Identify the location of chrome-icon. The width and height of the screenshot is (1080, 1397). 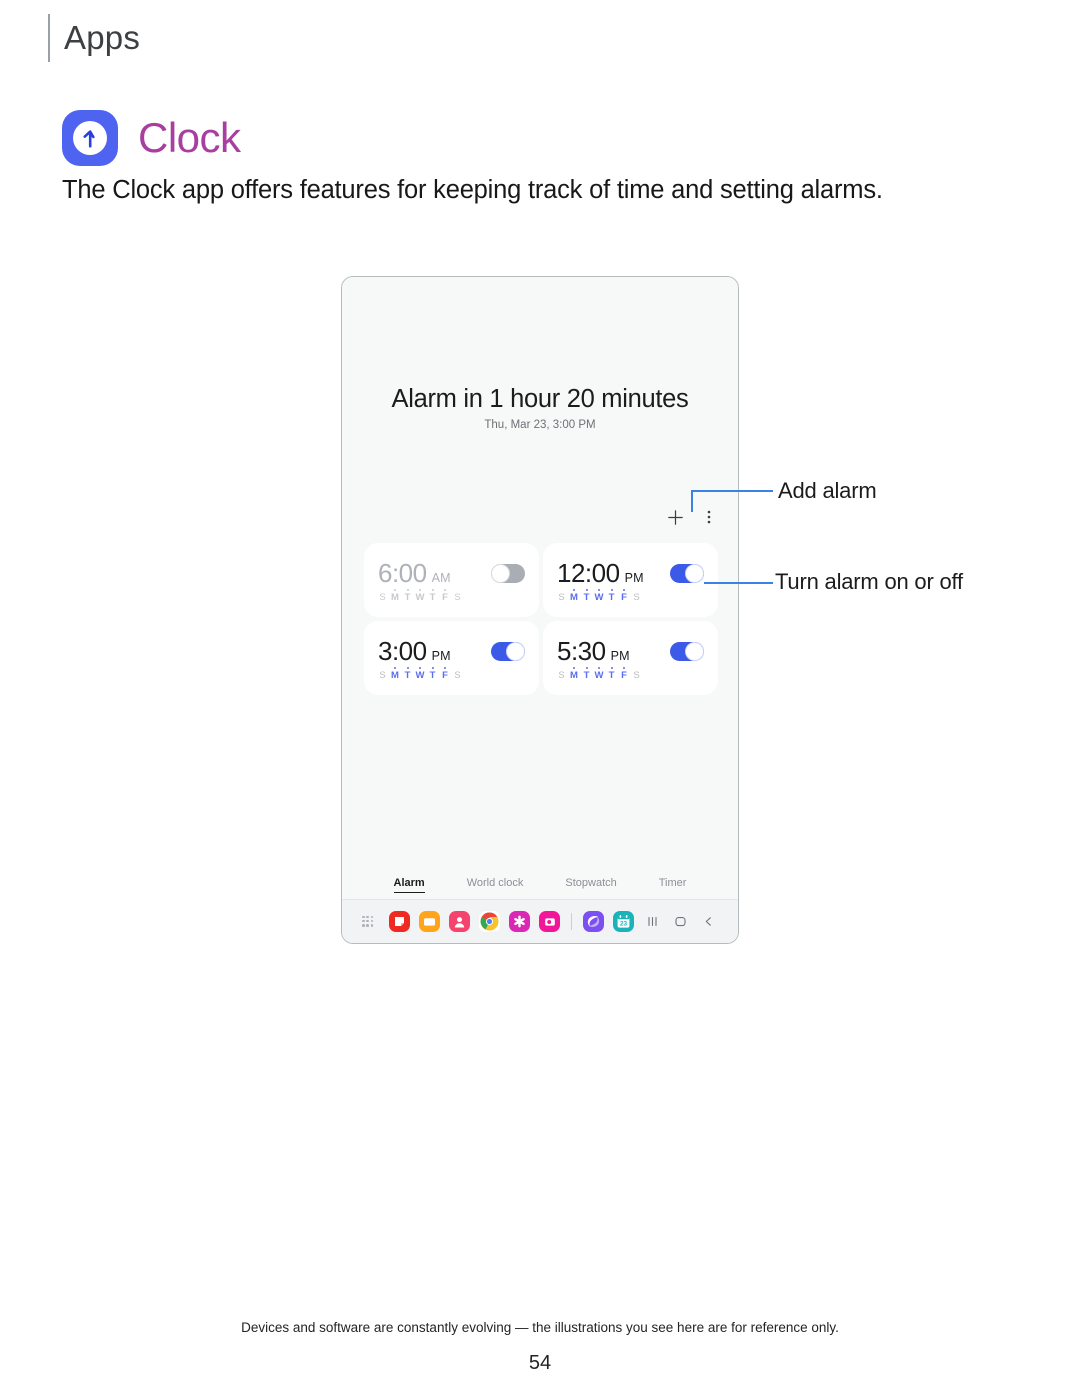
(489, 921).